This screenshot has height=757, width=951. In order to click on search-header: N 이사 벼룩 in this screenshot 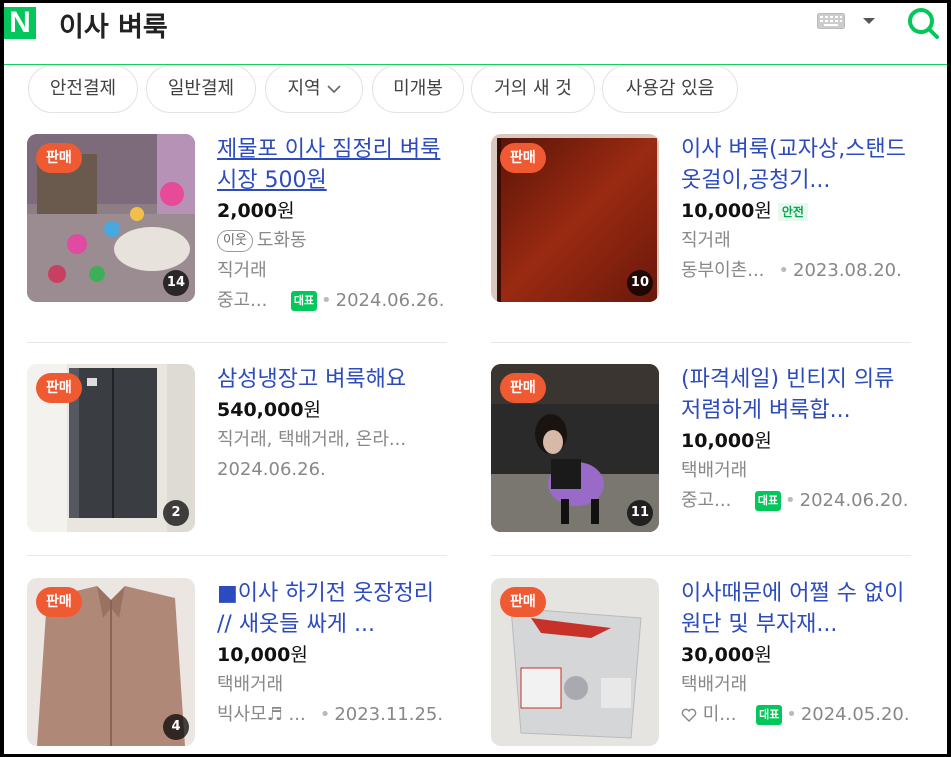, I will do `click(475, 34)`.